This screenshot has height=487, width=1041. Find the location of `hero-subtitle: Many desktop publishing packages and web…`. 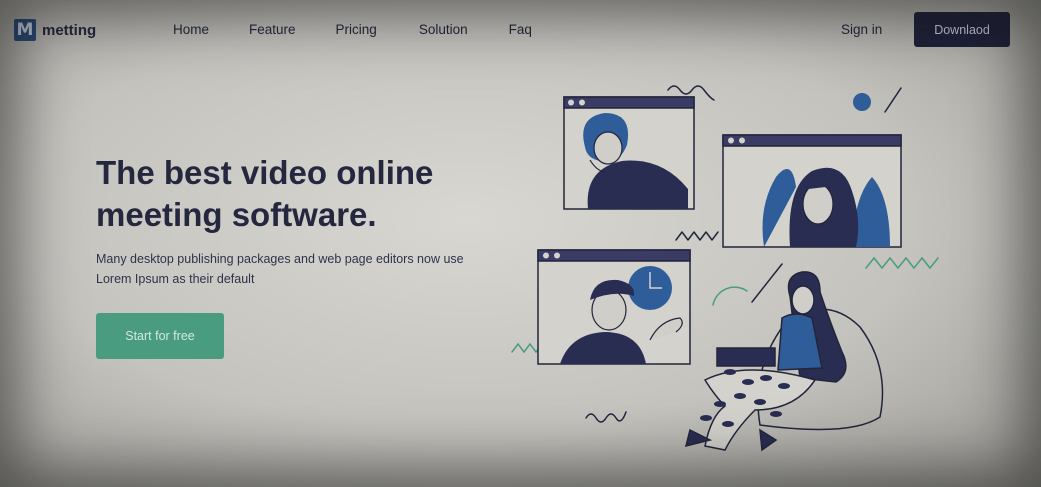

hero-subtitle: Many desktop publishing packages and web… is located at coordinates (280, 269).